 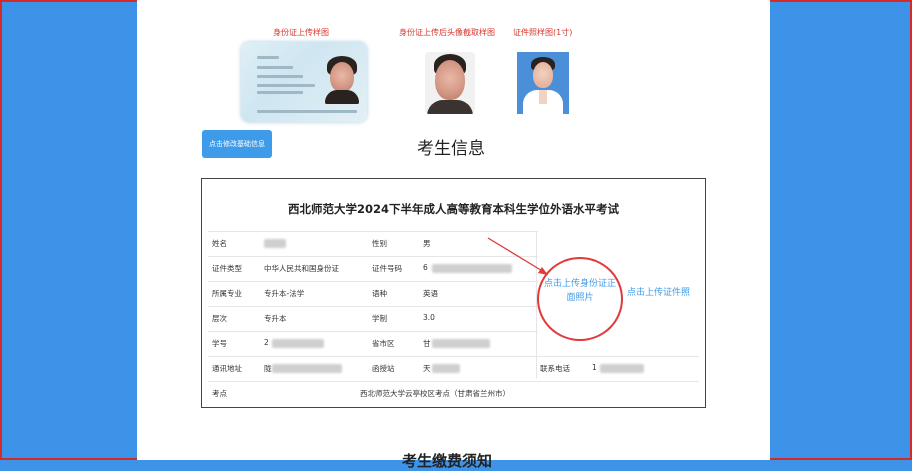 I want to click on table-row: 考点 西北师范大学云亭校区考点（甘肃省兰州市）, so click(x=453, y=393).